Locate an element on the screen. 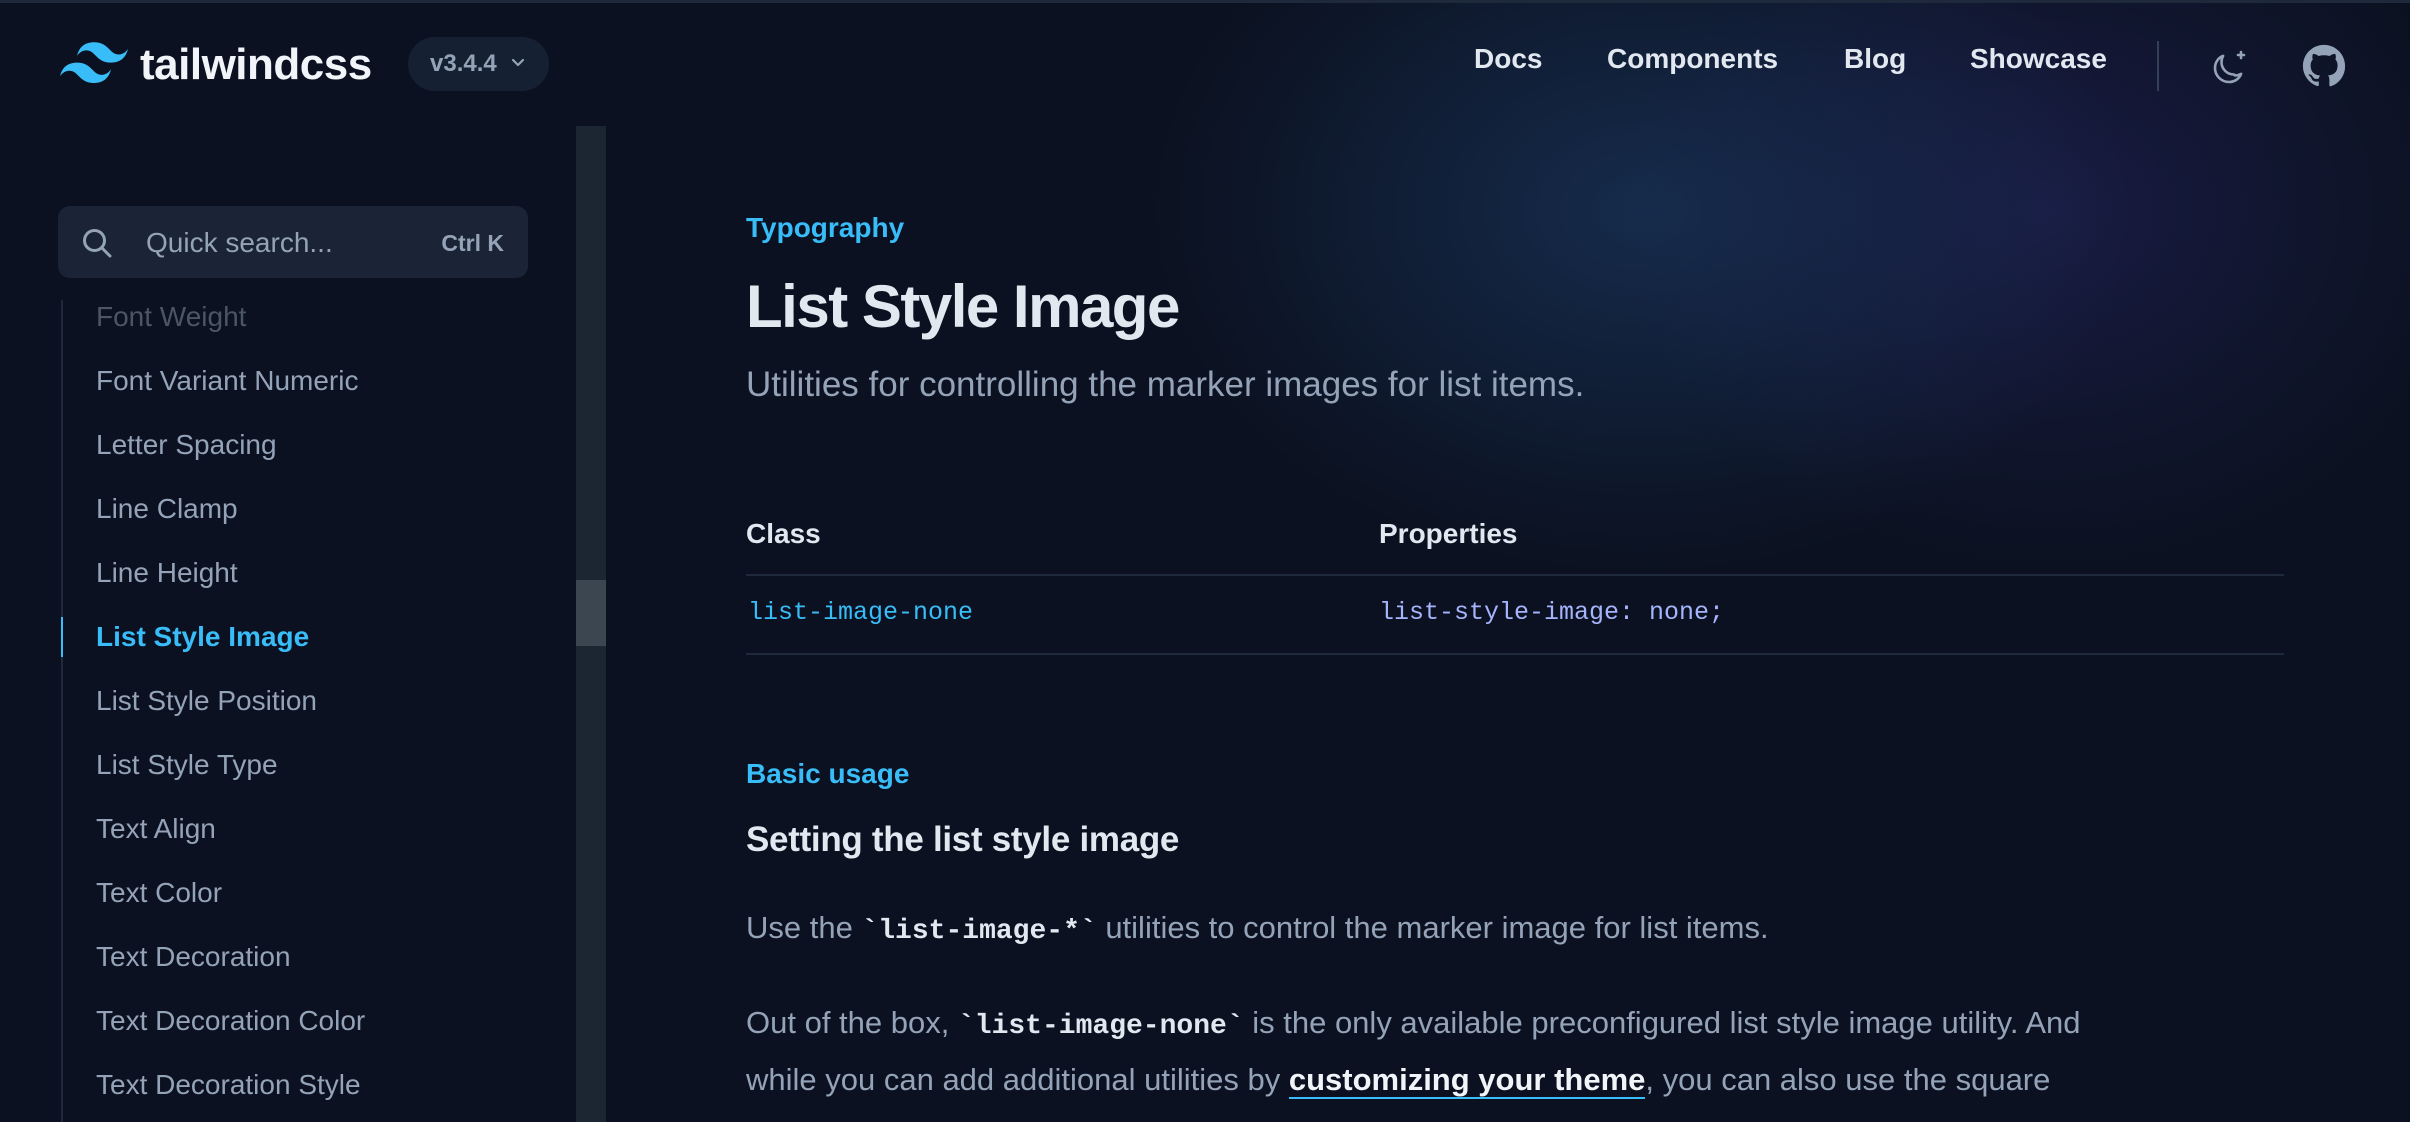 This screenshot has width=2410, height=1122. theme-toggle-icon is located at coordinates (2230, 66).